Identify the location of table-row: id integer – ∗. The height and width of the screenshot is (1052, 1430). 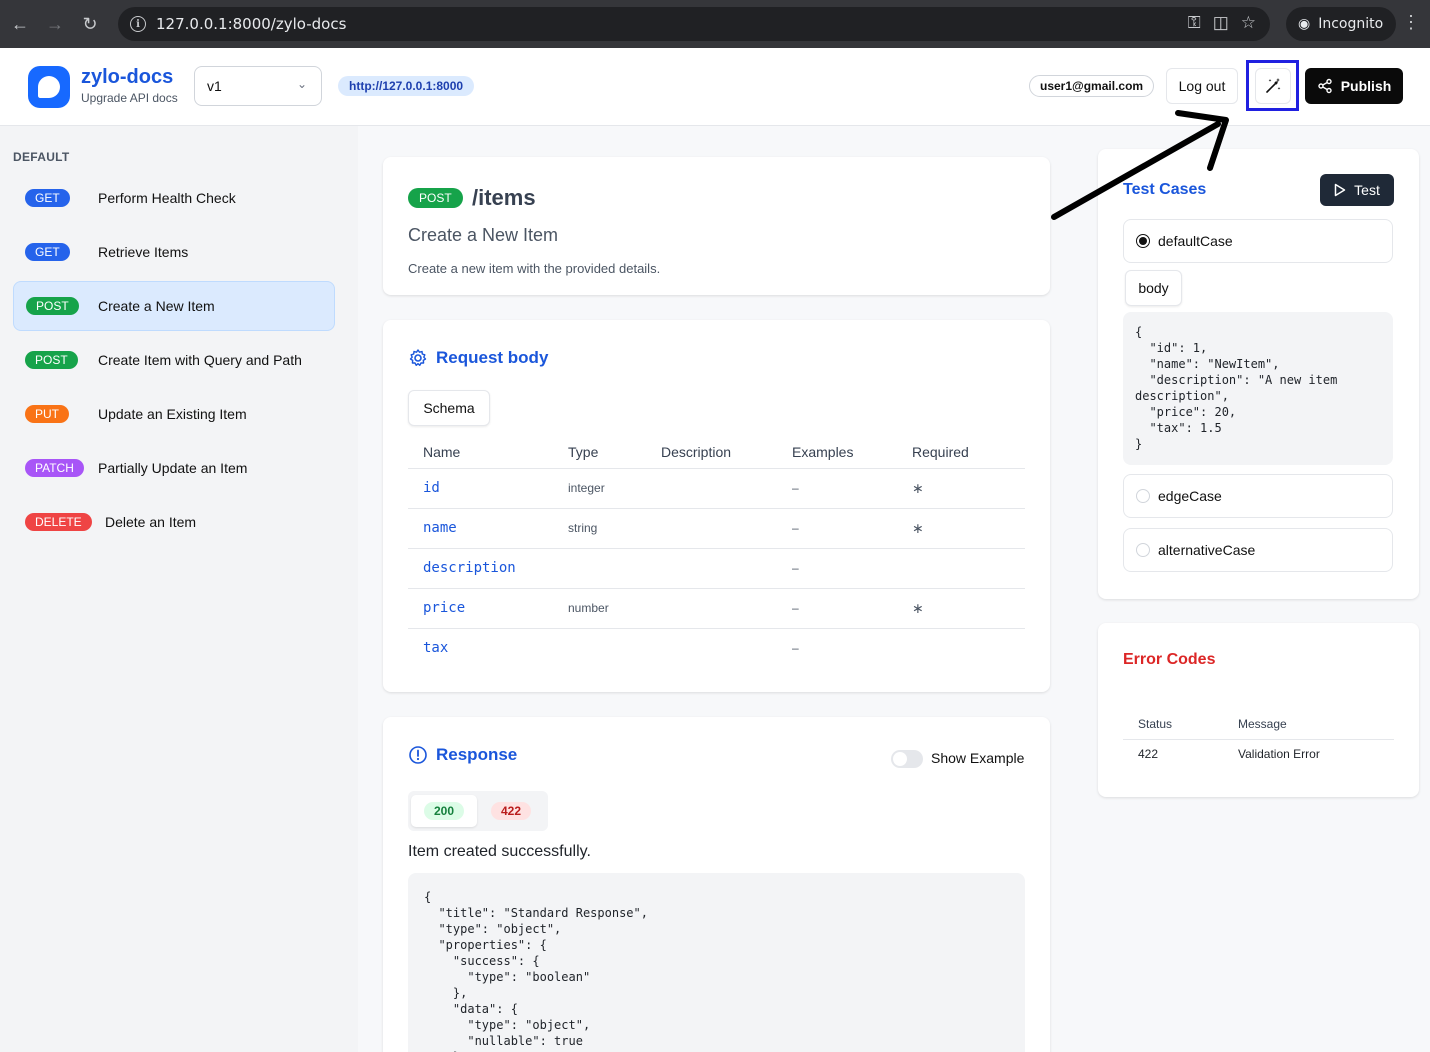
(716, 488).